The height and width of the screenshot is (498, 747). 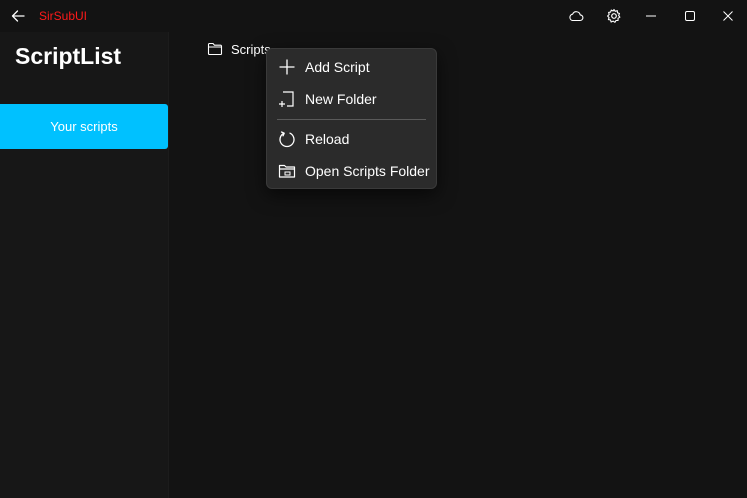 What do you see at coordinates (367, 171) in the screenshot?
I see `menu-item-label: Open Scripts Folder` at bounding box center [367, 171].